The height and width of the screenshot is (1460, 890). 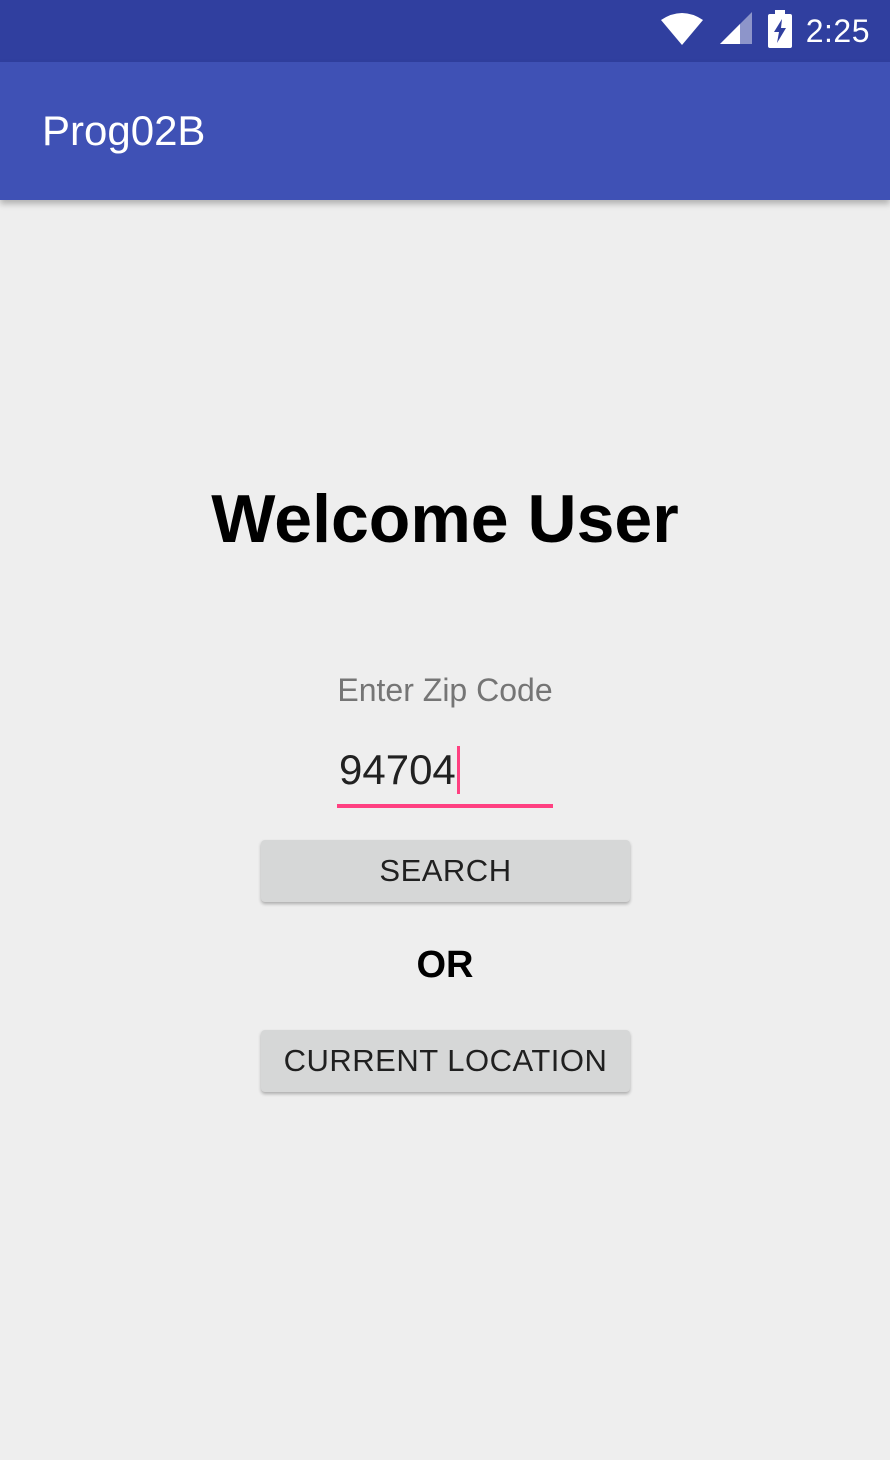 I want to click on zip-code-underline, so click(x=445, y=806).